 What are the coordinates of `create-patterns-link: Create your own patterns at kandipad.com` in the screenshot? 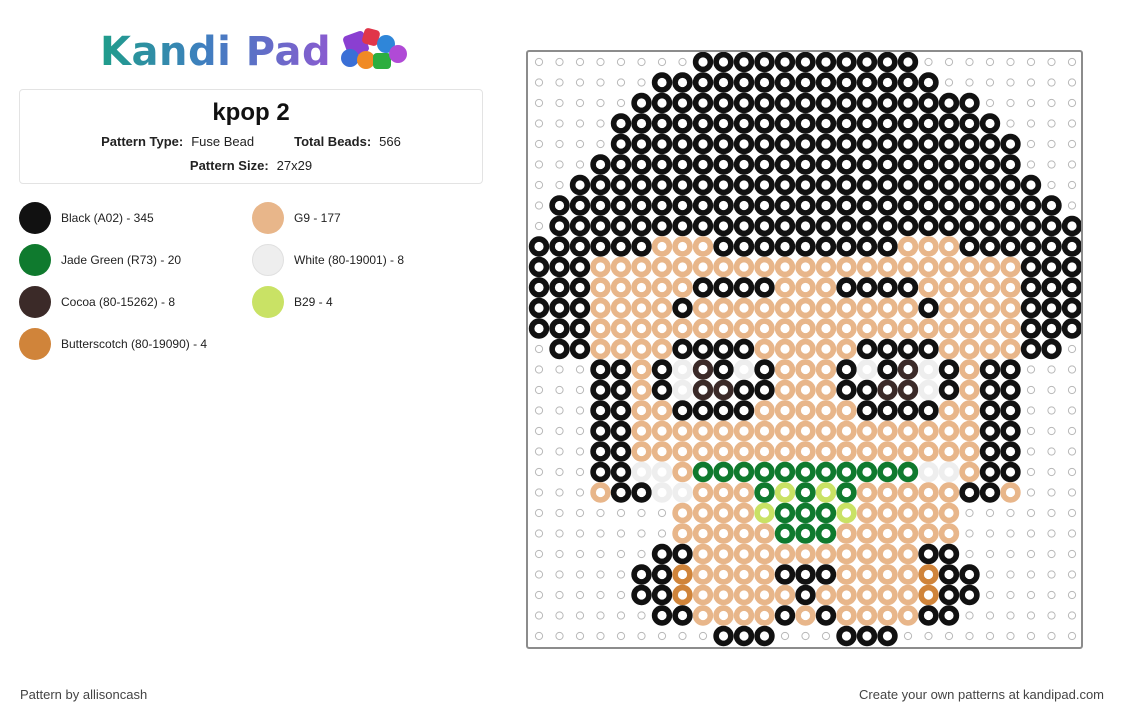 It's located at (981, 694).